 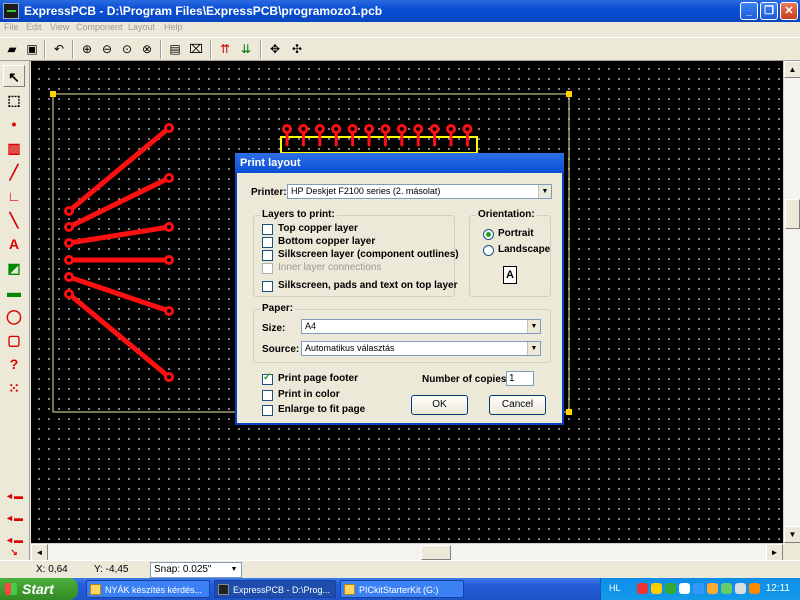 I want to click on menu-edit: Edit, so click(x=34, y=27).